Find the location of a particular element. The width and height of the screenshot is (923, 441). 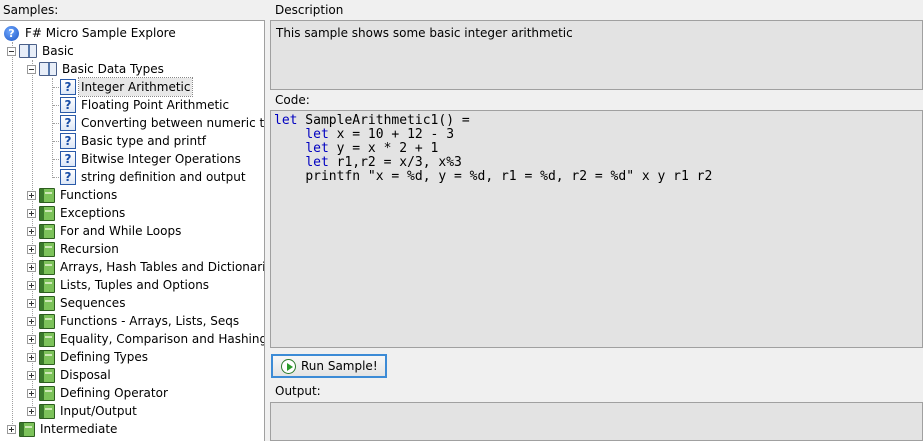

code-line: let r1,r2 = x/3, x%3 is located at coordinates (596, 163).